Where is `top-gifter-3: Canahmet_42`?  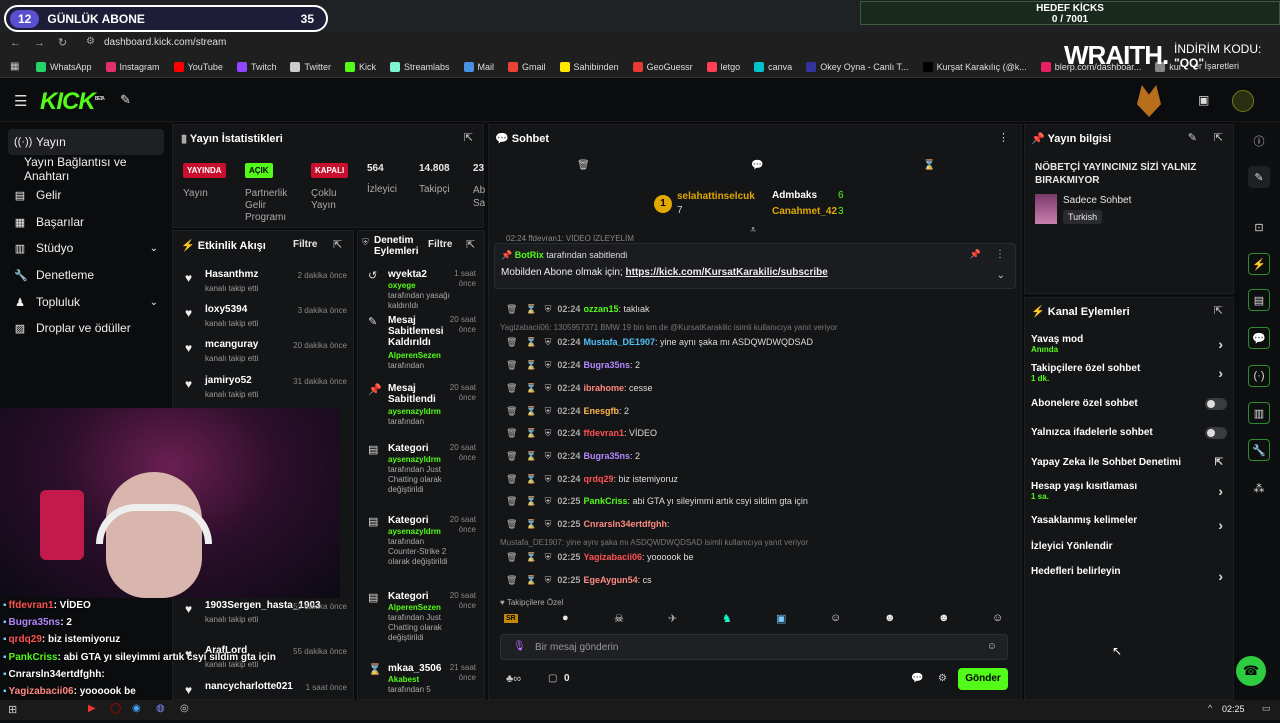
top-gifter-3: Canahmet_42 is located at coordinates (804, 211).